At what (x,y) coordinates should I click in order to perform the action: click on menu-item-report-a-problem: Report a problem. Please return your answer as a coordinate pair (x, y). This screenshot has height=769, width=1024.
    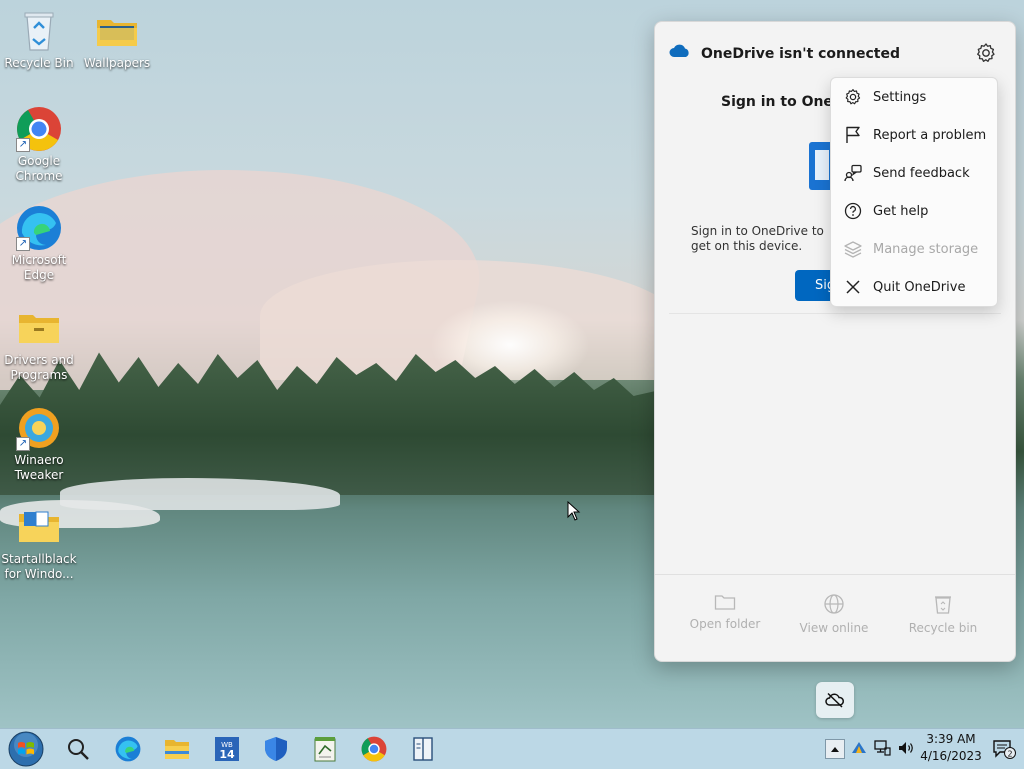
    Looking at the image, I should click on (914, 135).